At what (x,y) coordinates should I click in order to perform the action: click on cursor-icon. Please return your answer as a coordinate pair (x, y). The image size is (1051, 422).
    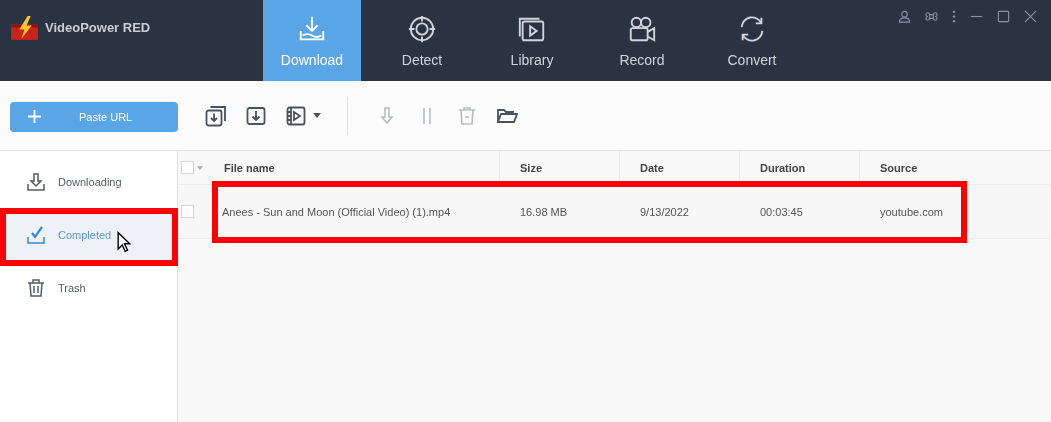
    Looking at the image, I should click on (124, 242).